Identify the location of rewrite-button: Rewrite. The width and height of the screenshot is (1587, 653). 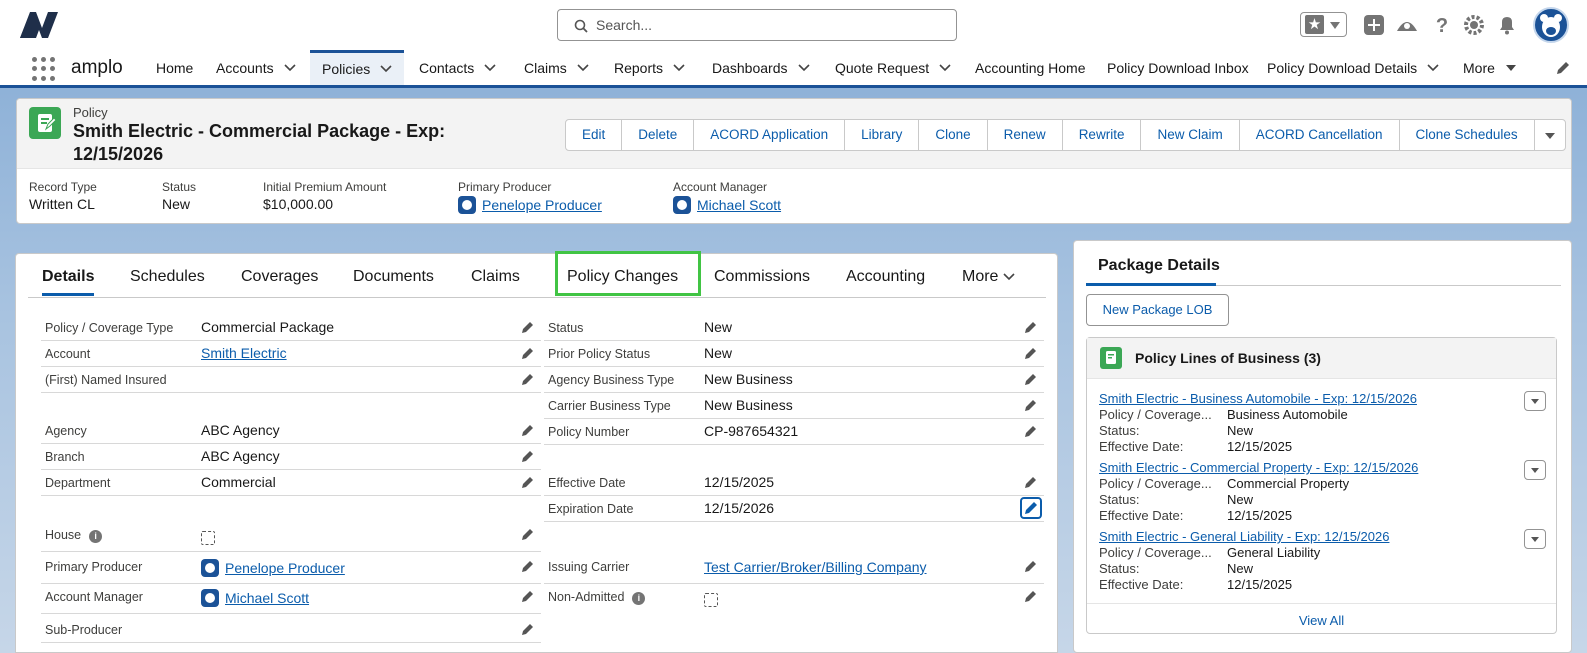
(1102, 135).